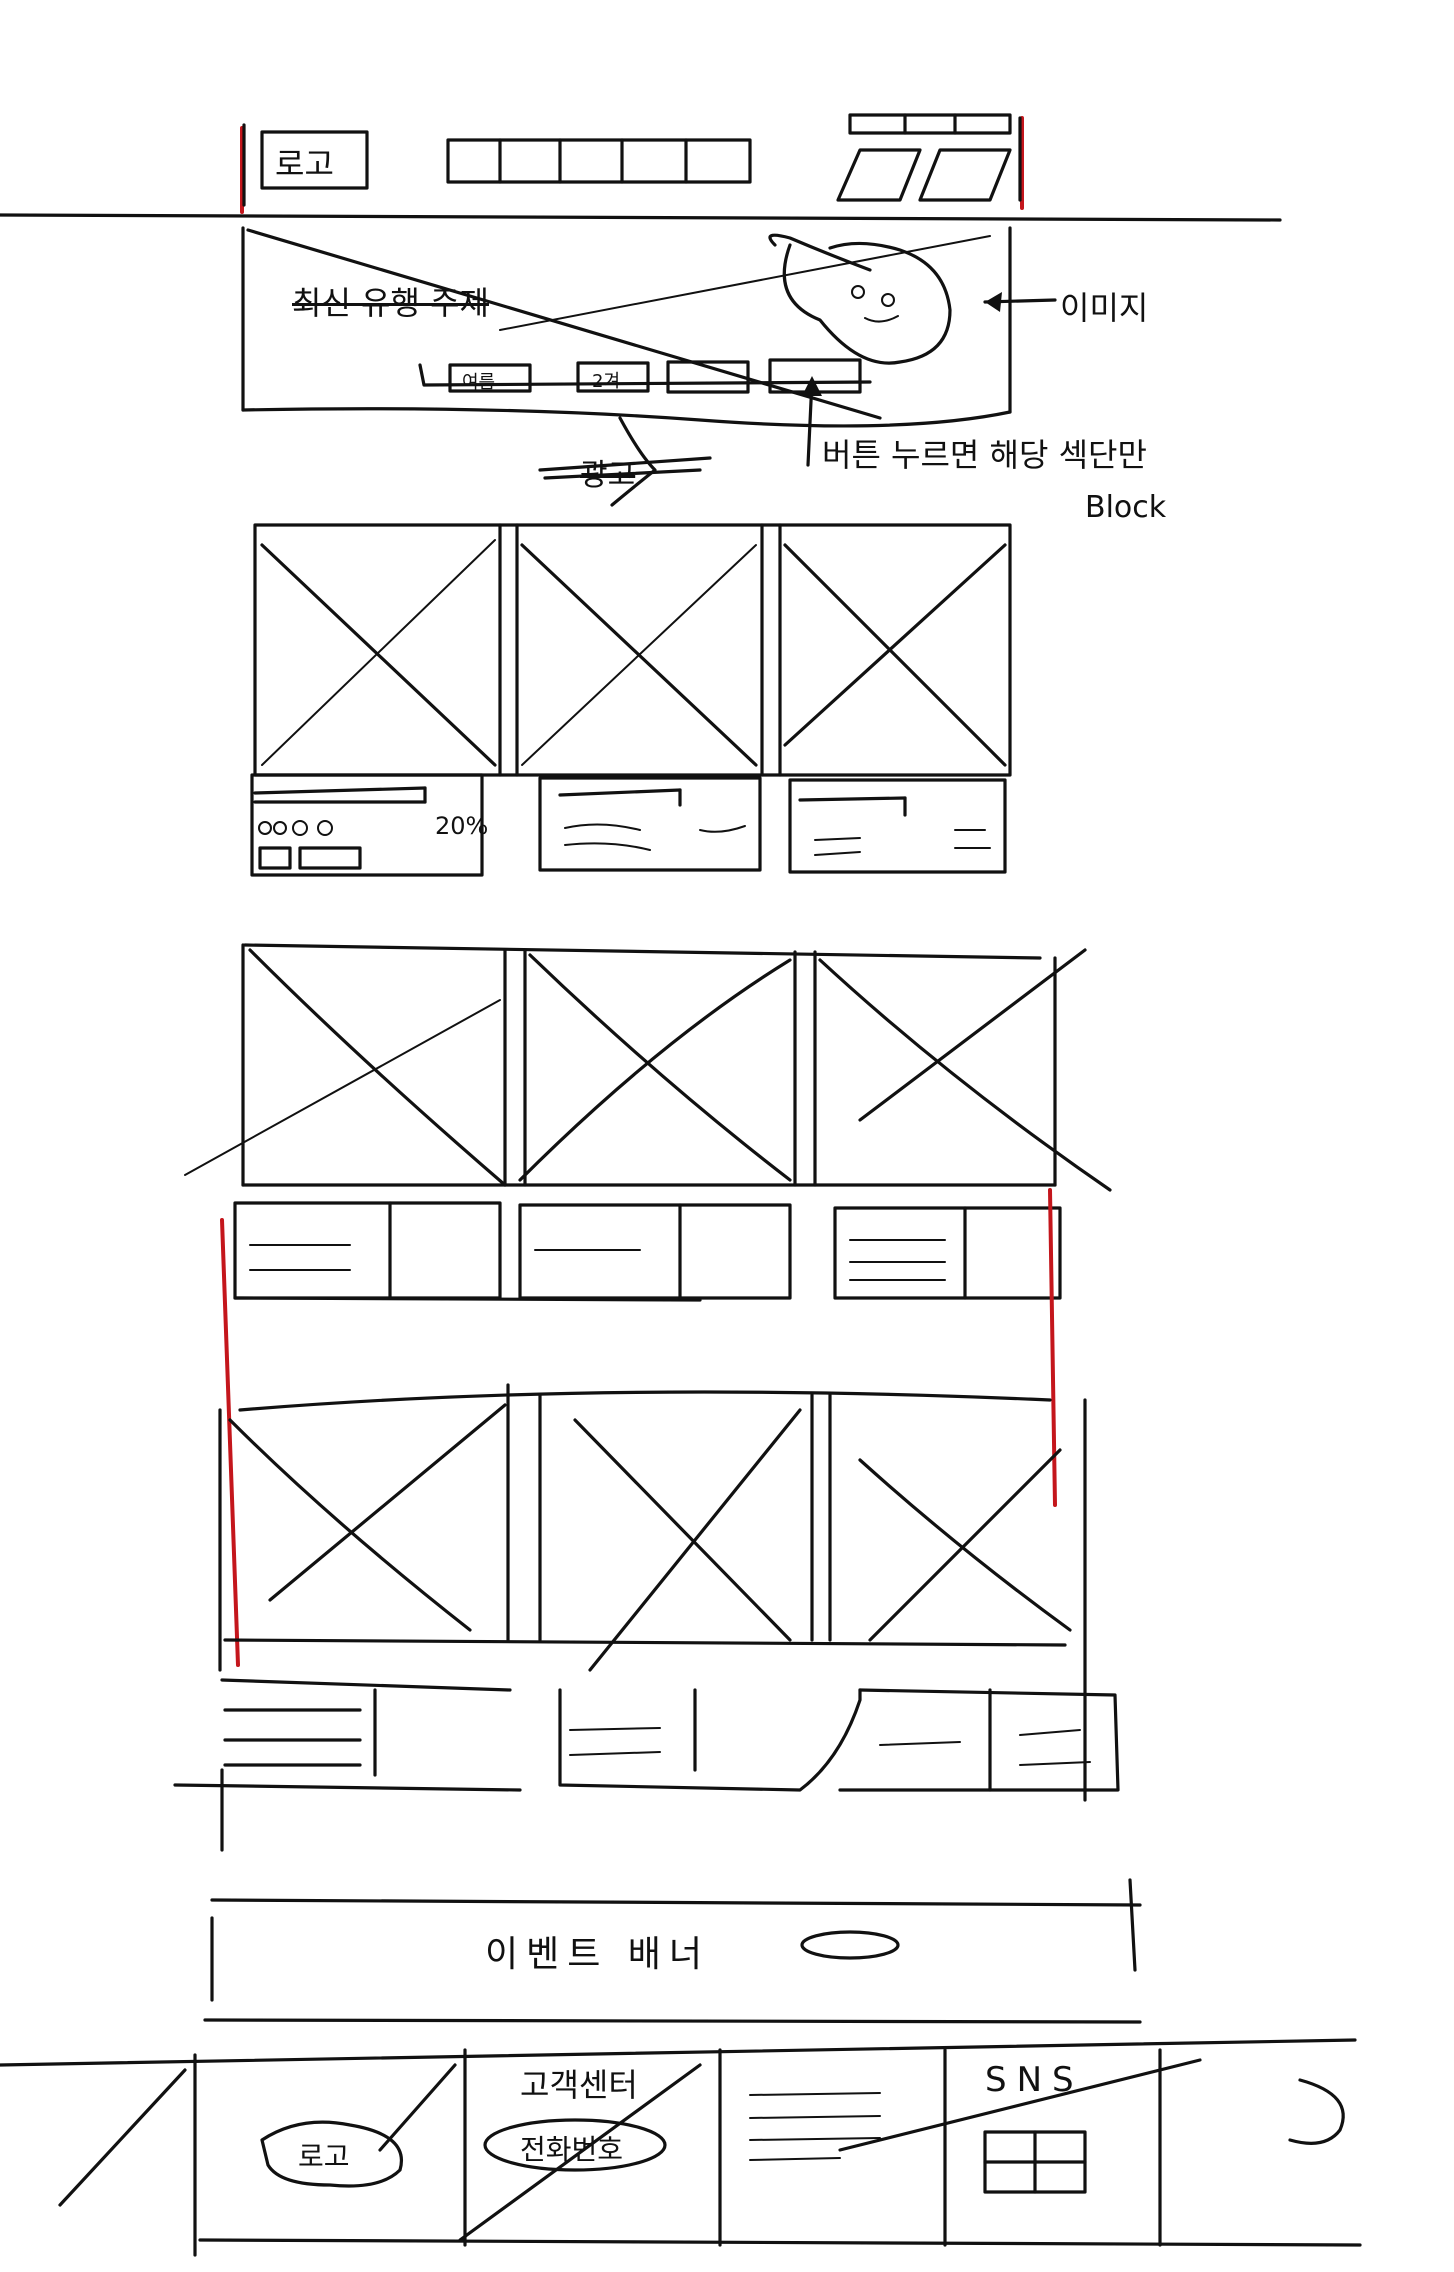 This screenshot has height=2272, width=1454. I want to click on header-nav, so click(599, 161).